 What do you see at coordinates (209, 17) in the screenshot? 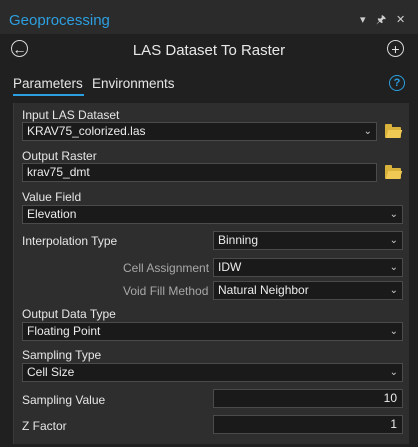
I see `pane-header: Geoprocessing ▾ 🖈 ✕` at bounding box center [209, 17].